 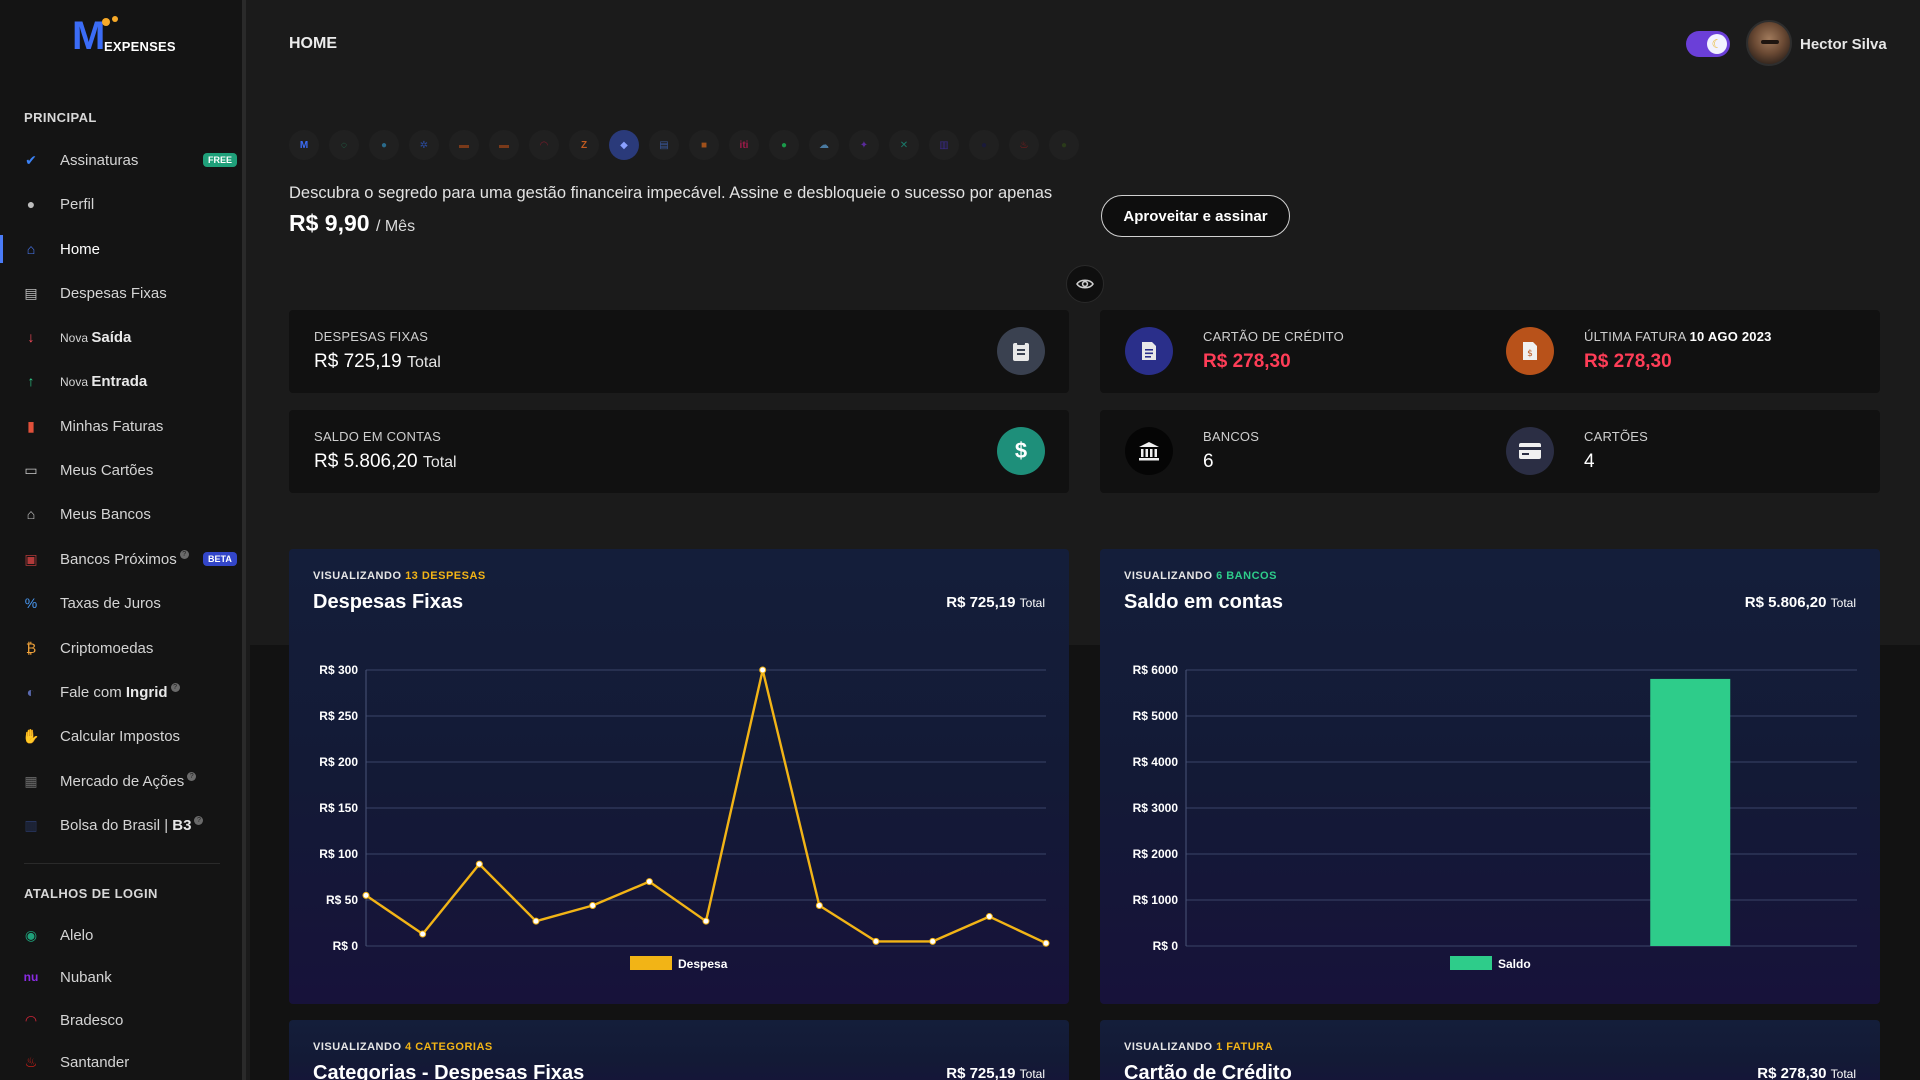 What do you see at coordinates (1247, 361) in the screenshot?
I see `cartao-value: R$ 278,30` at bounding box center [1247, 361].